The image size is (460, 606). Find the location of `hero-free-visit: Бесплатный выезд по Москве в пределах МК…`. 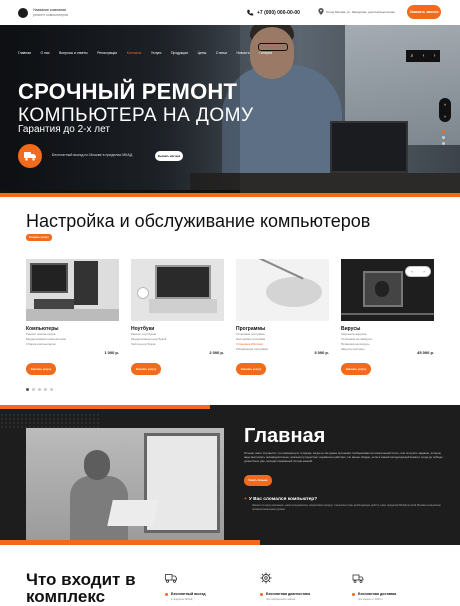

hero-free-visit: Бесплатный выезд по Москве в пределах МК… is located at coordinates (92, 155).